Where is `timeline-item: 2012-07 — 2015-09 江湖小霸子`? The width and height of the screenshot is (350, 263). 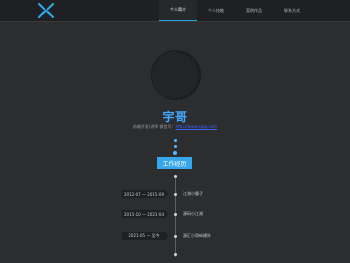
timeline-item: 2012-07 — 2015-09 江湖小霸子 is located at coordinates (175, 195).